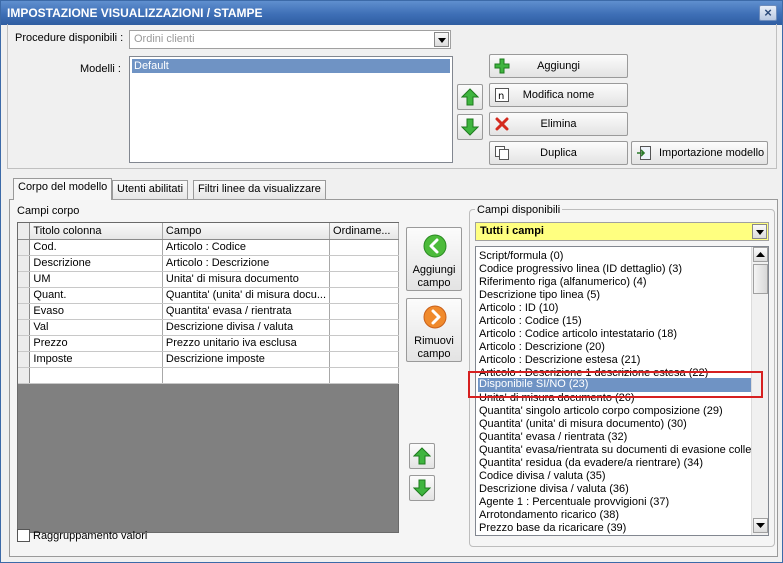 Image resolution: width=783 pixels, height=563 pixels. I want to click on campi-corpo-label: Campi corpo, so click(48, 211).